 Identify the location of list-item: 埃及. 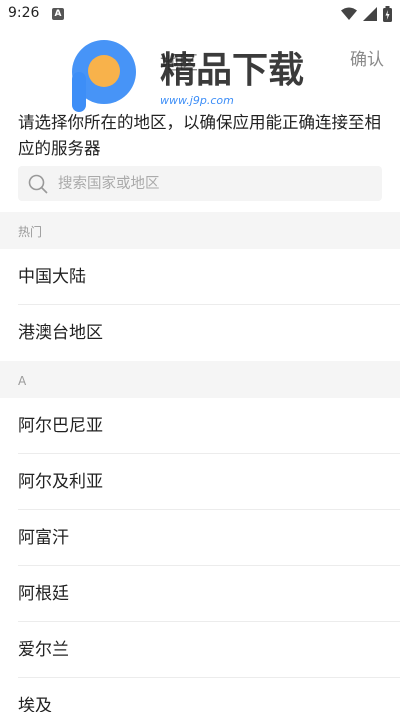
(200, 695).